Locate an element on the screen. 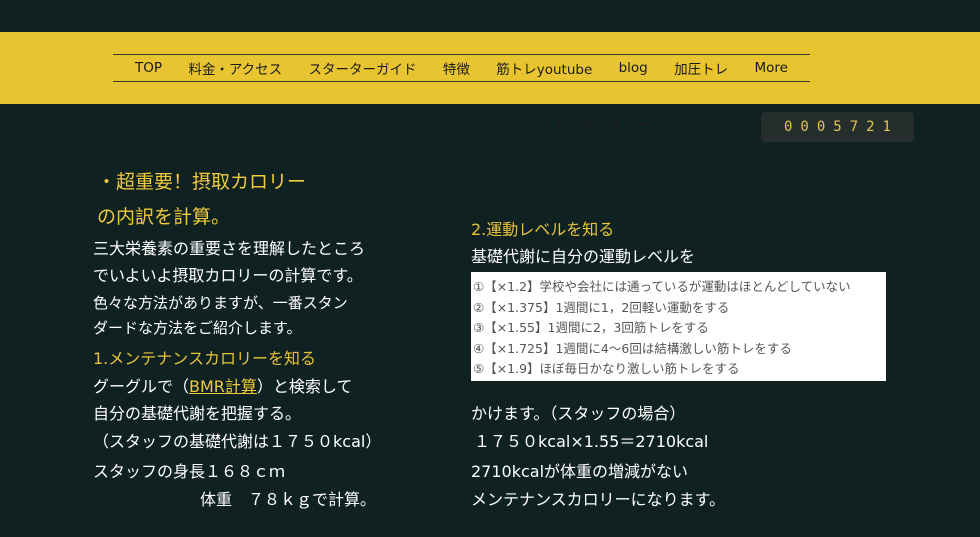  page-title-line1: ・超重要！摂取カロリー is located at coordinates (202, 182).